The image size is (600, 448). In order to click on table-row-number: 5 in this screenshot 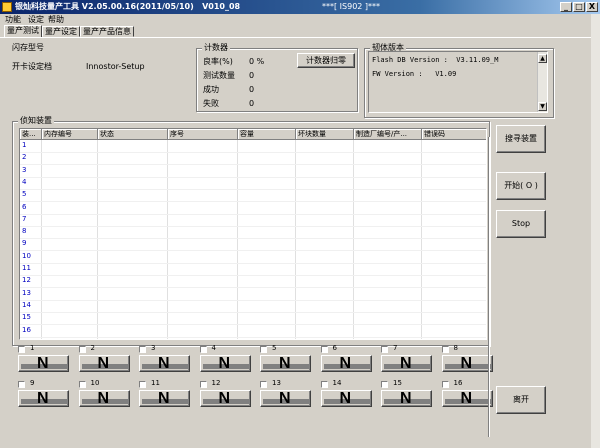, I will do `click(24, 194)`.